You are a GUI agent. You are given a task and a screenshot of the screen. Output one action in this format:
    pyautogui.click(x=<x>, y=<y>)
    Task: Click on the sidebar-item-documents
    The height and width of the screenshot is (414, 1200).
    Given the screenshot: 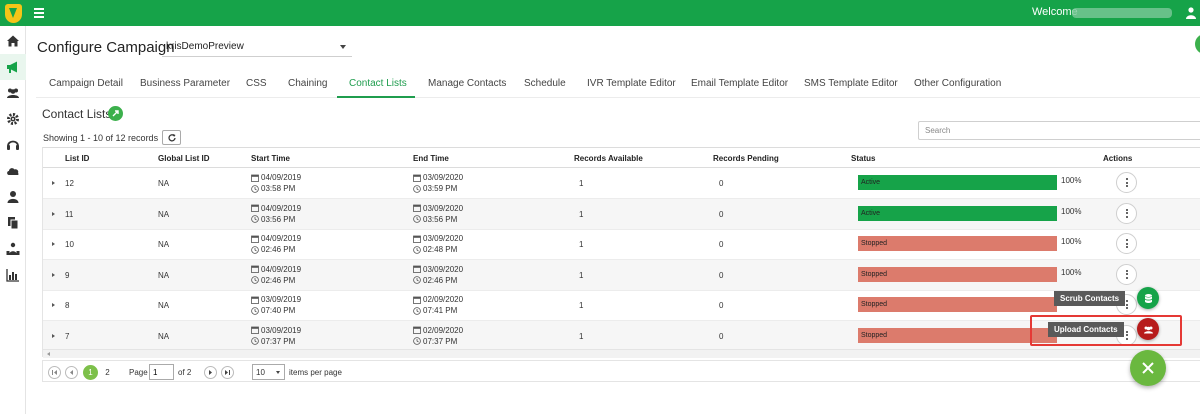 What is the action you would take?
    pyautogui.click(x=13, y=223)
    